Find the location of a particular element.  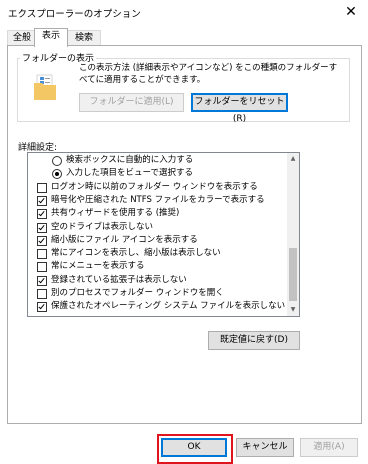

list-item-label: 共有ウィザードを使用する (推奨) is located at coordinates (115, 213).